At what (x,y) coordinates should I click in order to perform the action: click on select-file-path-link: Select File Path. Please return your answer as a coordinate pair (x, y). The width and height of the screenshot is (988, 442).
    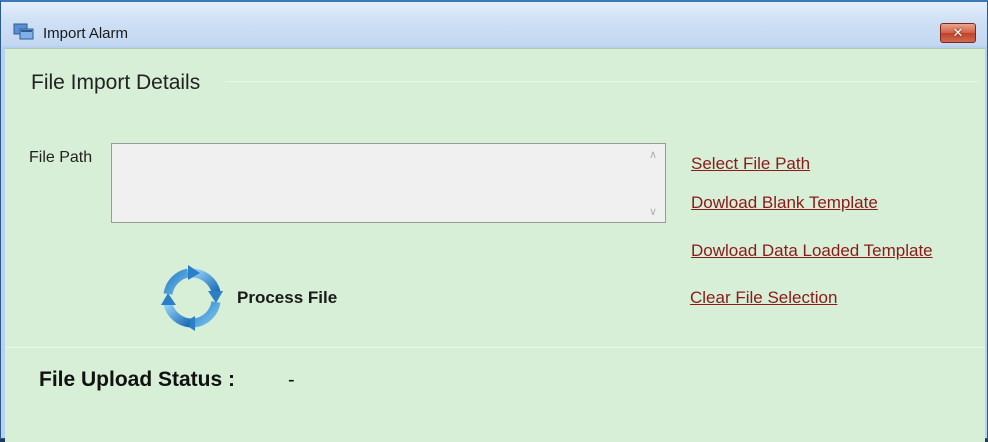
    Looking at the image, I should click on (750, 164).